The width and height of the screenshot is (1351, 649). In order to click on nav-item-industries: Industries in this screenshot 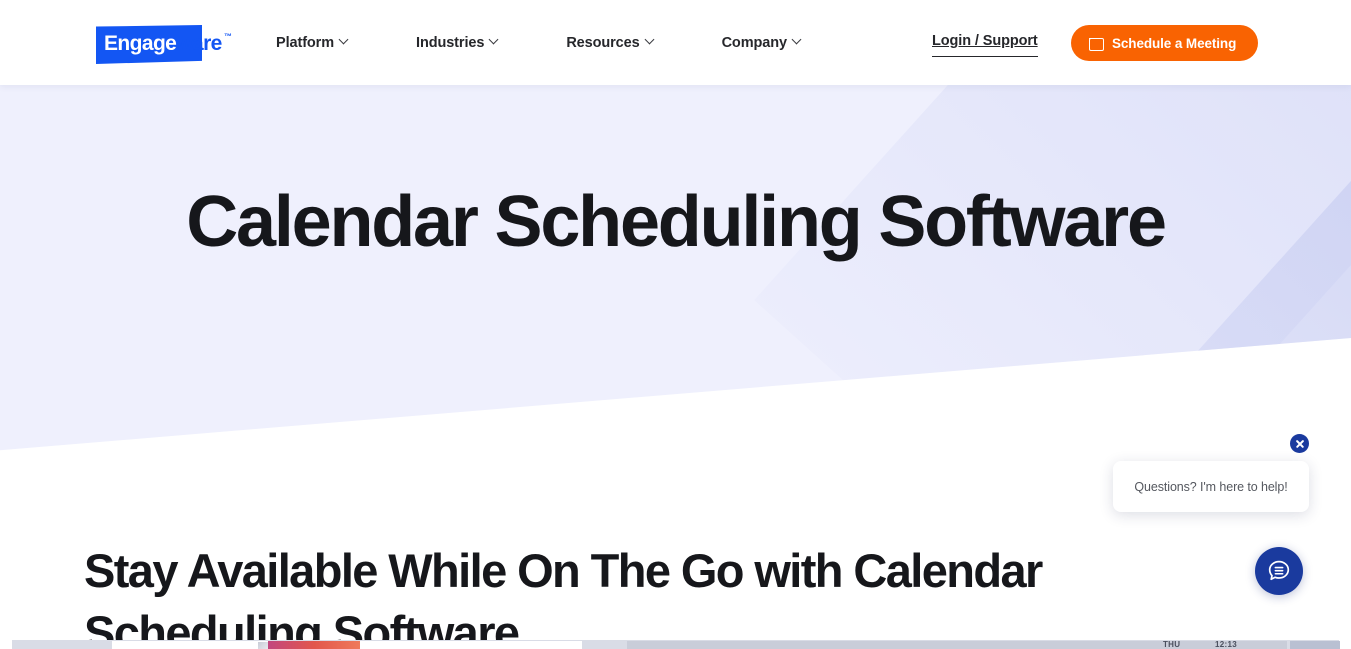, I will do `click(457, 43)`.